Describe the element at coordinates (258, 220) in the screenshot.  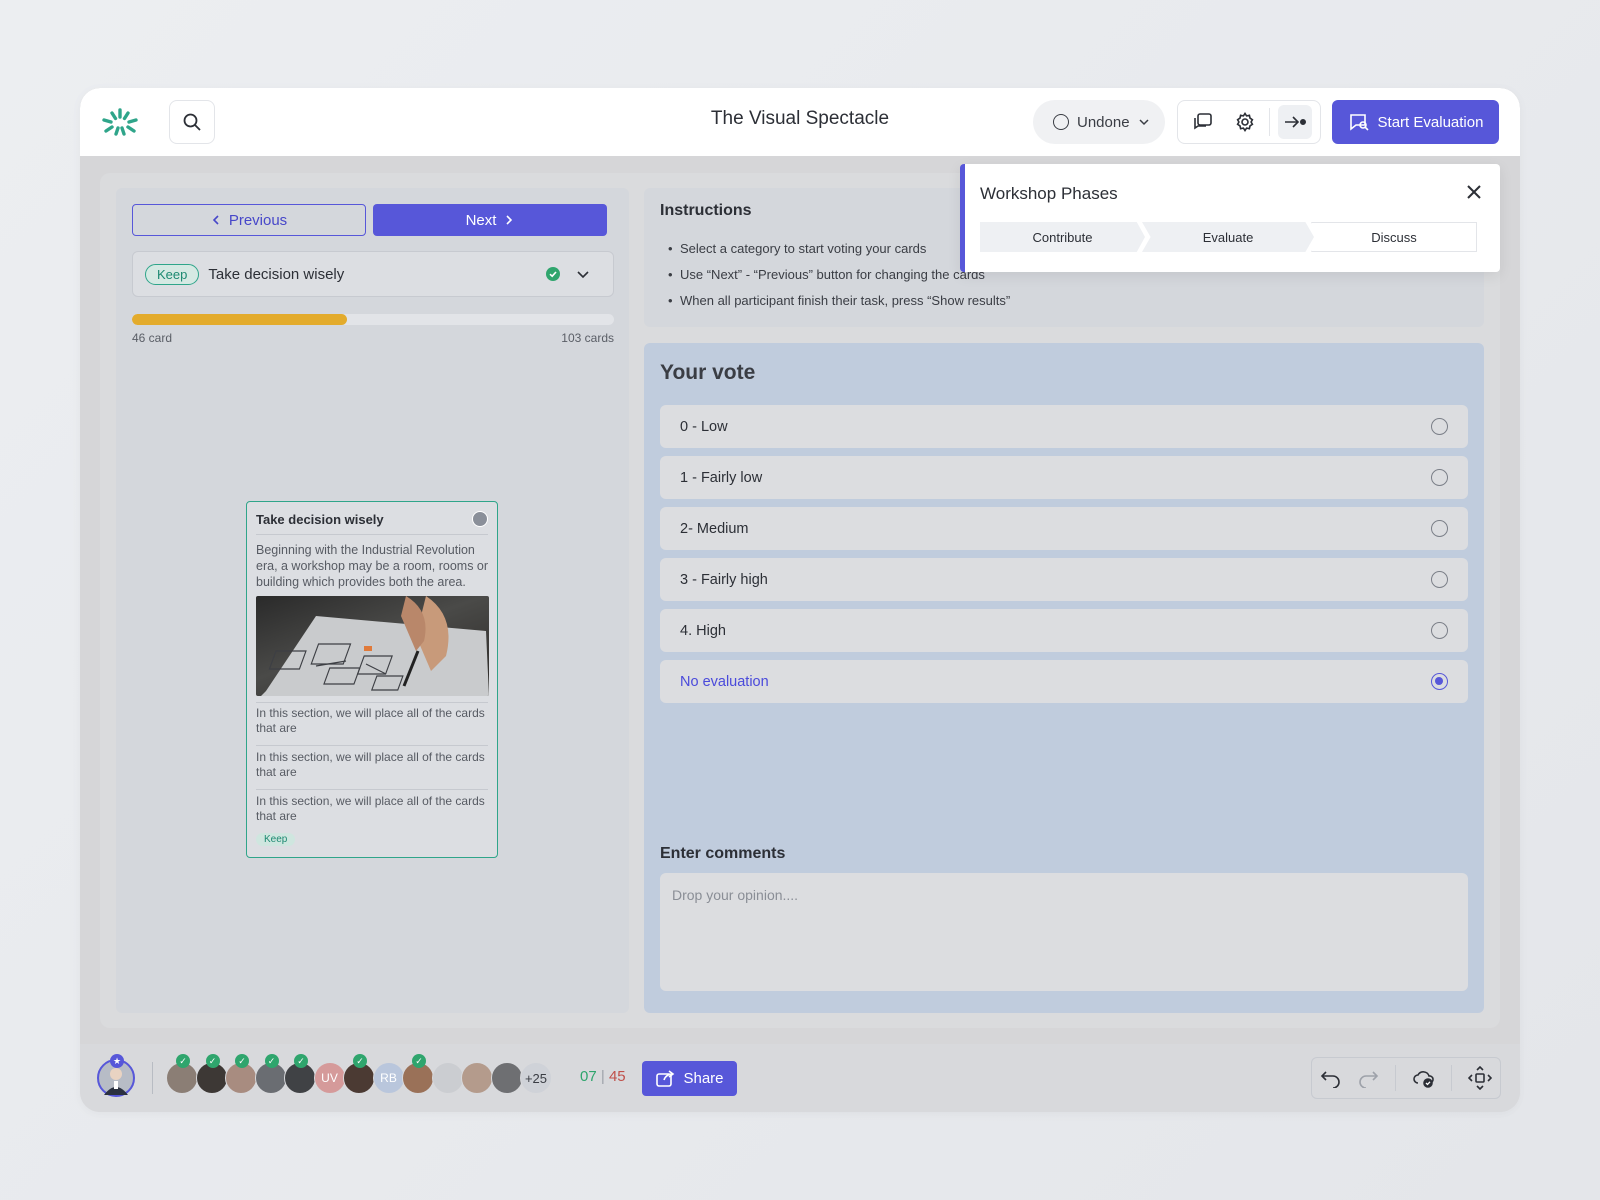
I see `previous-label: Previous` at that location.